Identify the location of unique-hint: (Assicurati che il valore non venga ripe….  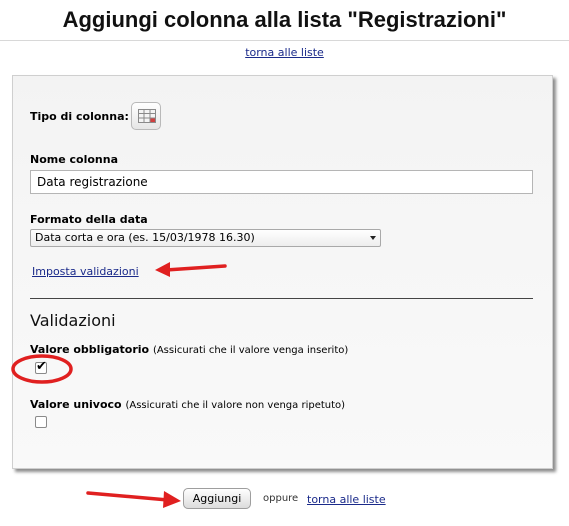
(235, 405).